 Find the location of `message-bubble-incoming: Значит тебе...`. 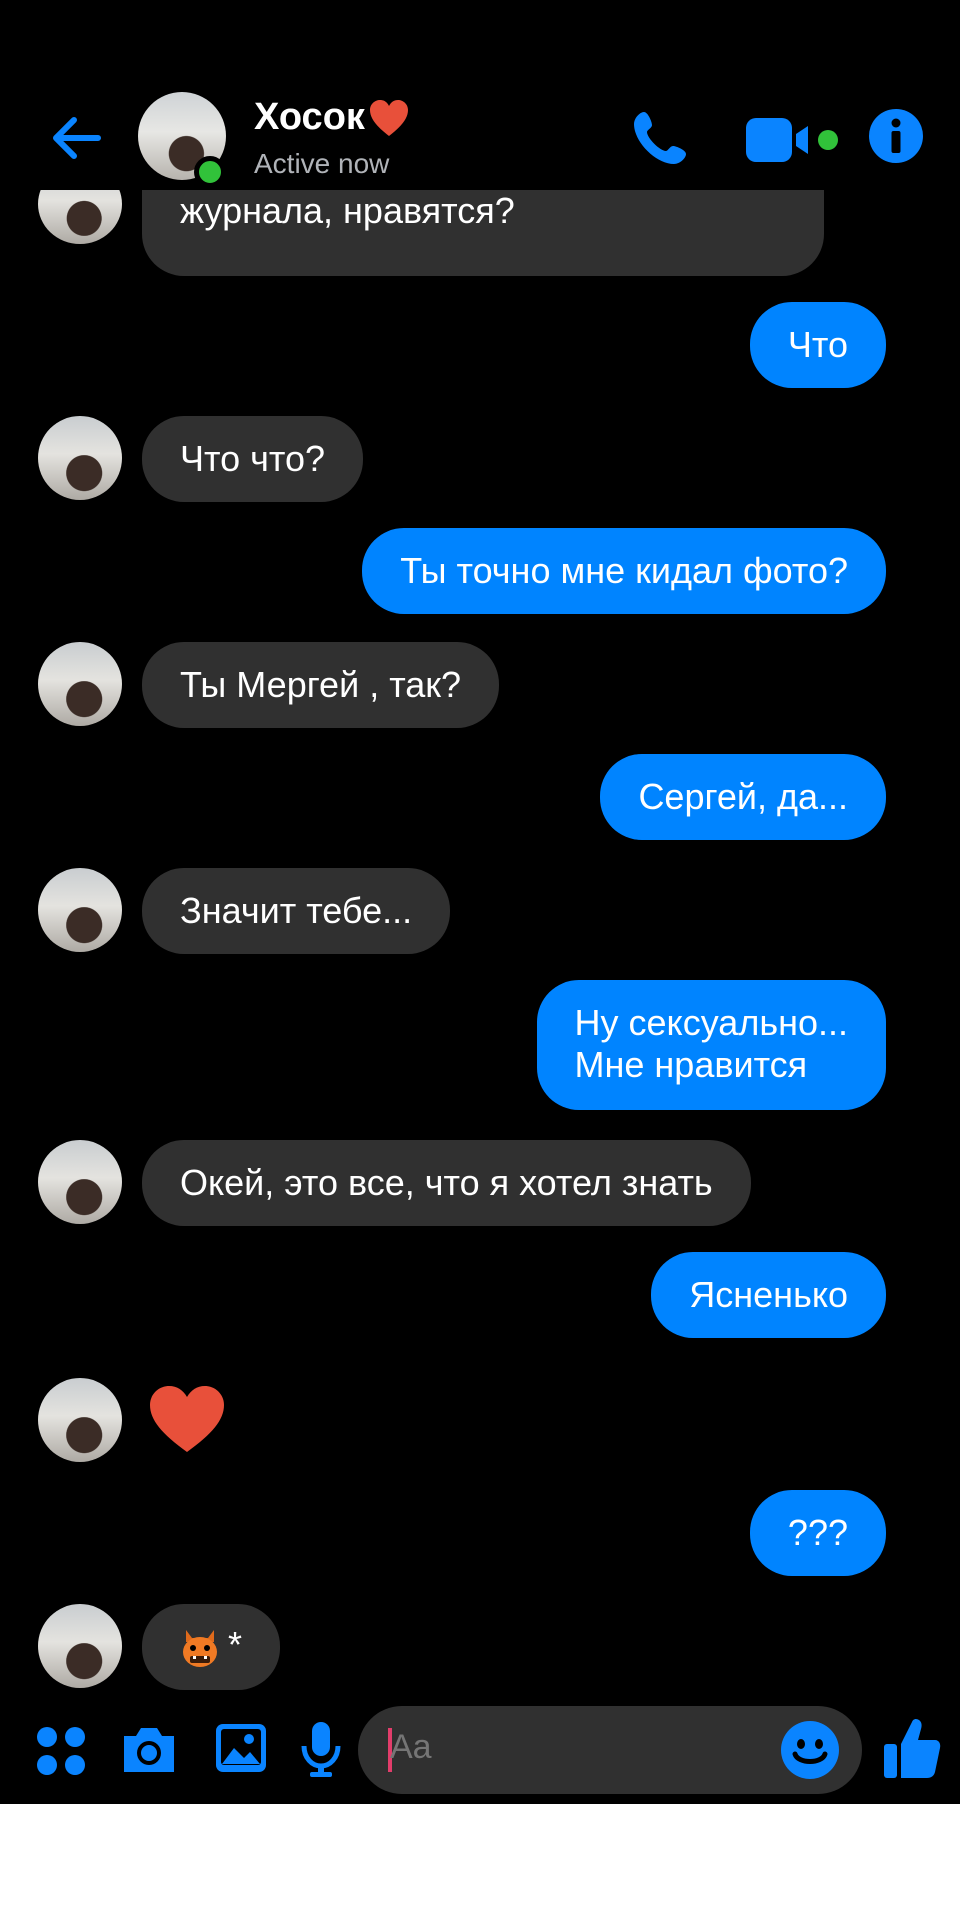

message-bubble-incoming: Значит тебе... is located at coordinates (296, 911).